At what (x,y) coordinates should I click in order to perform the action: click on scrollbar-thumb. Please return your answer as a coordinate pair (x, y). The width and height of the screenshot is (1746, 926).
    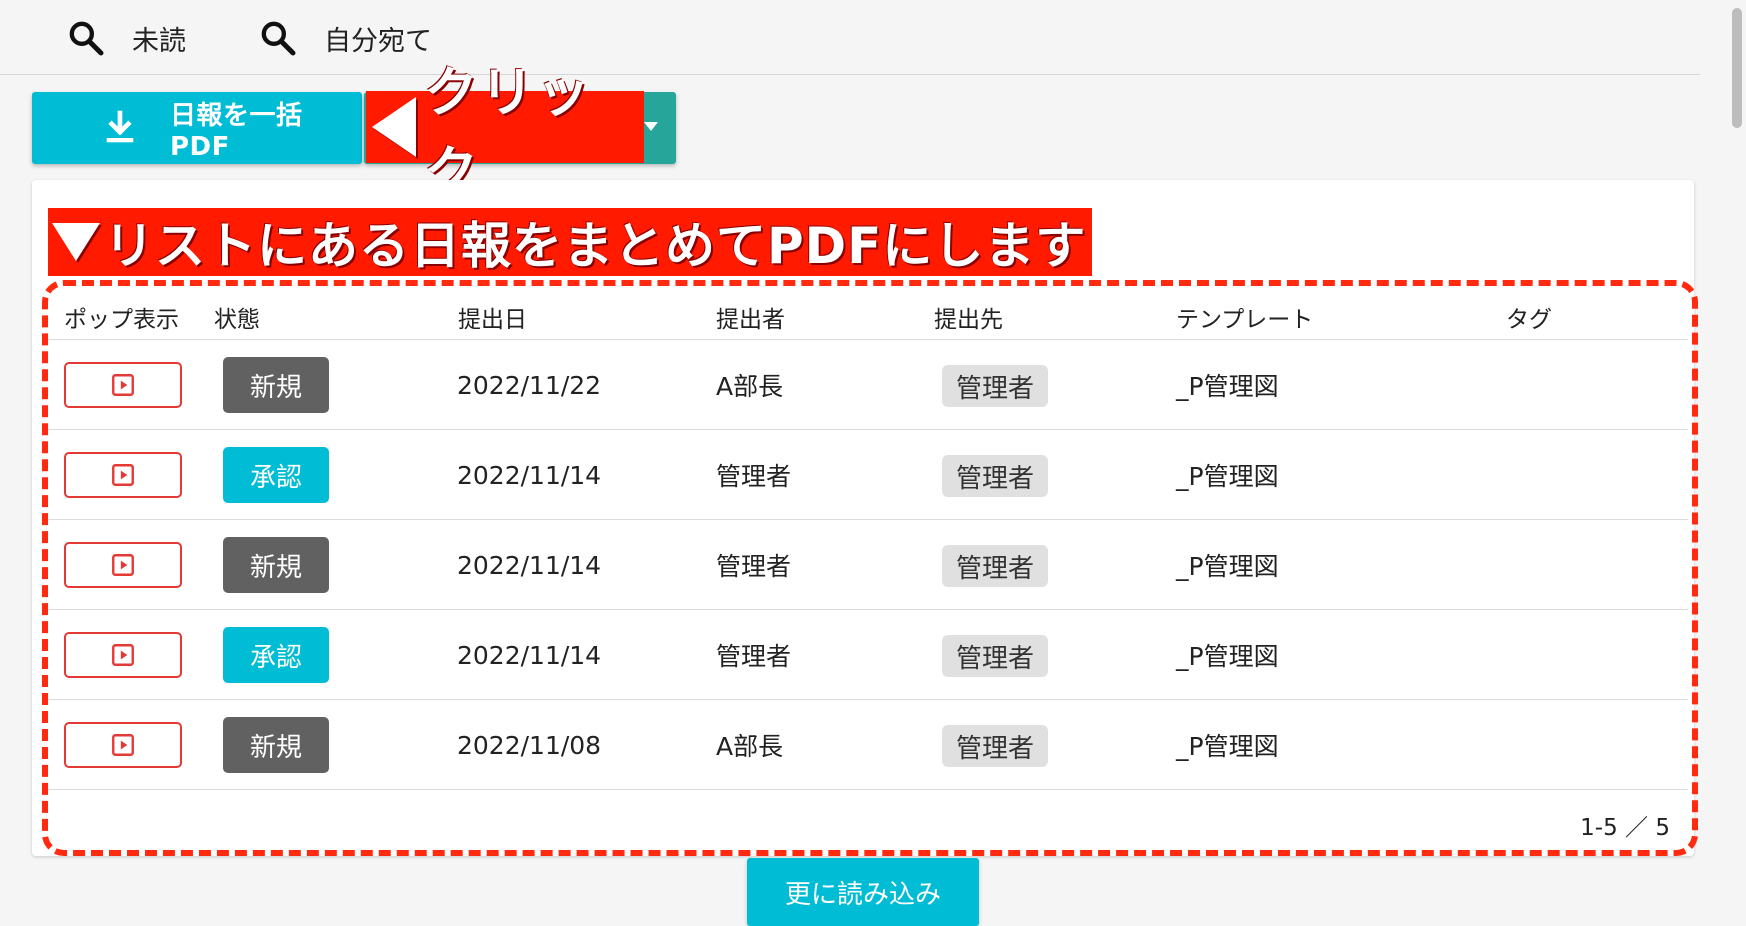
    Looking at the image, I should click on (1737, 68).